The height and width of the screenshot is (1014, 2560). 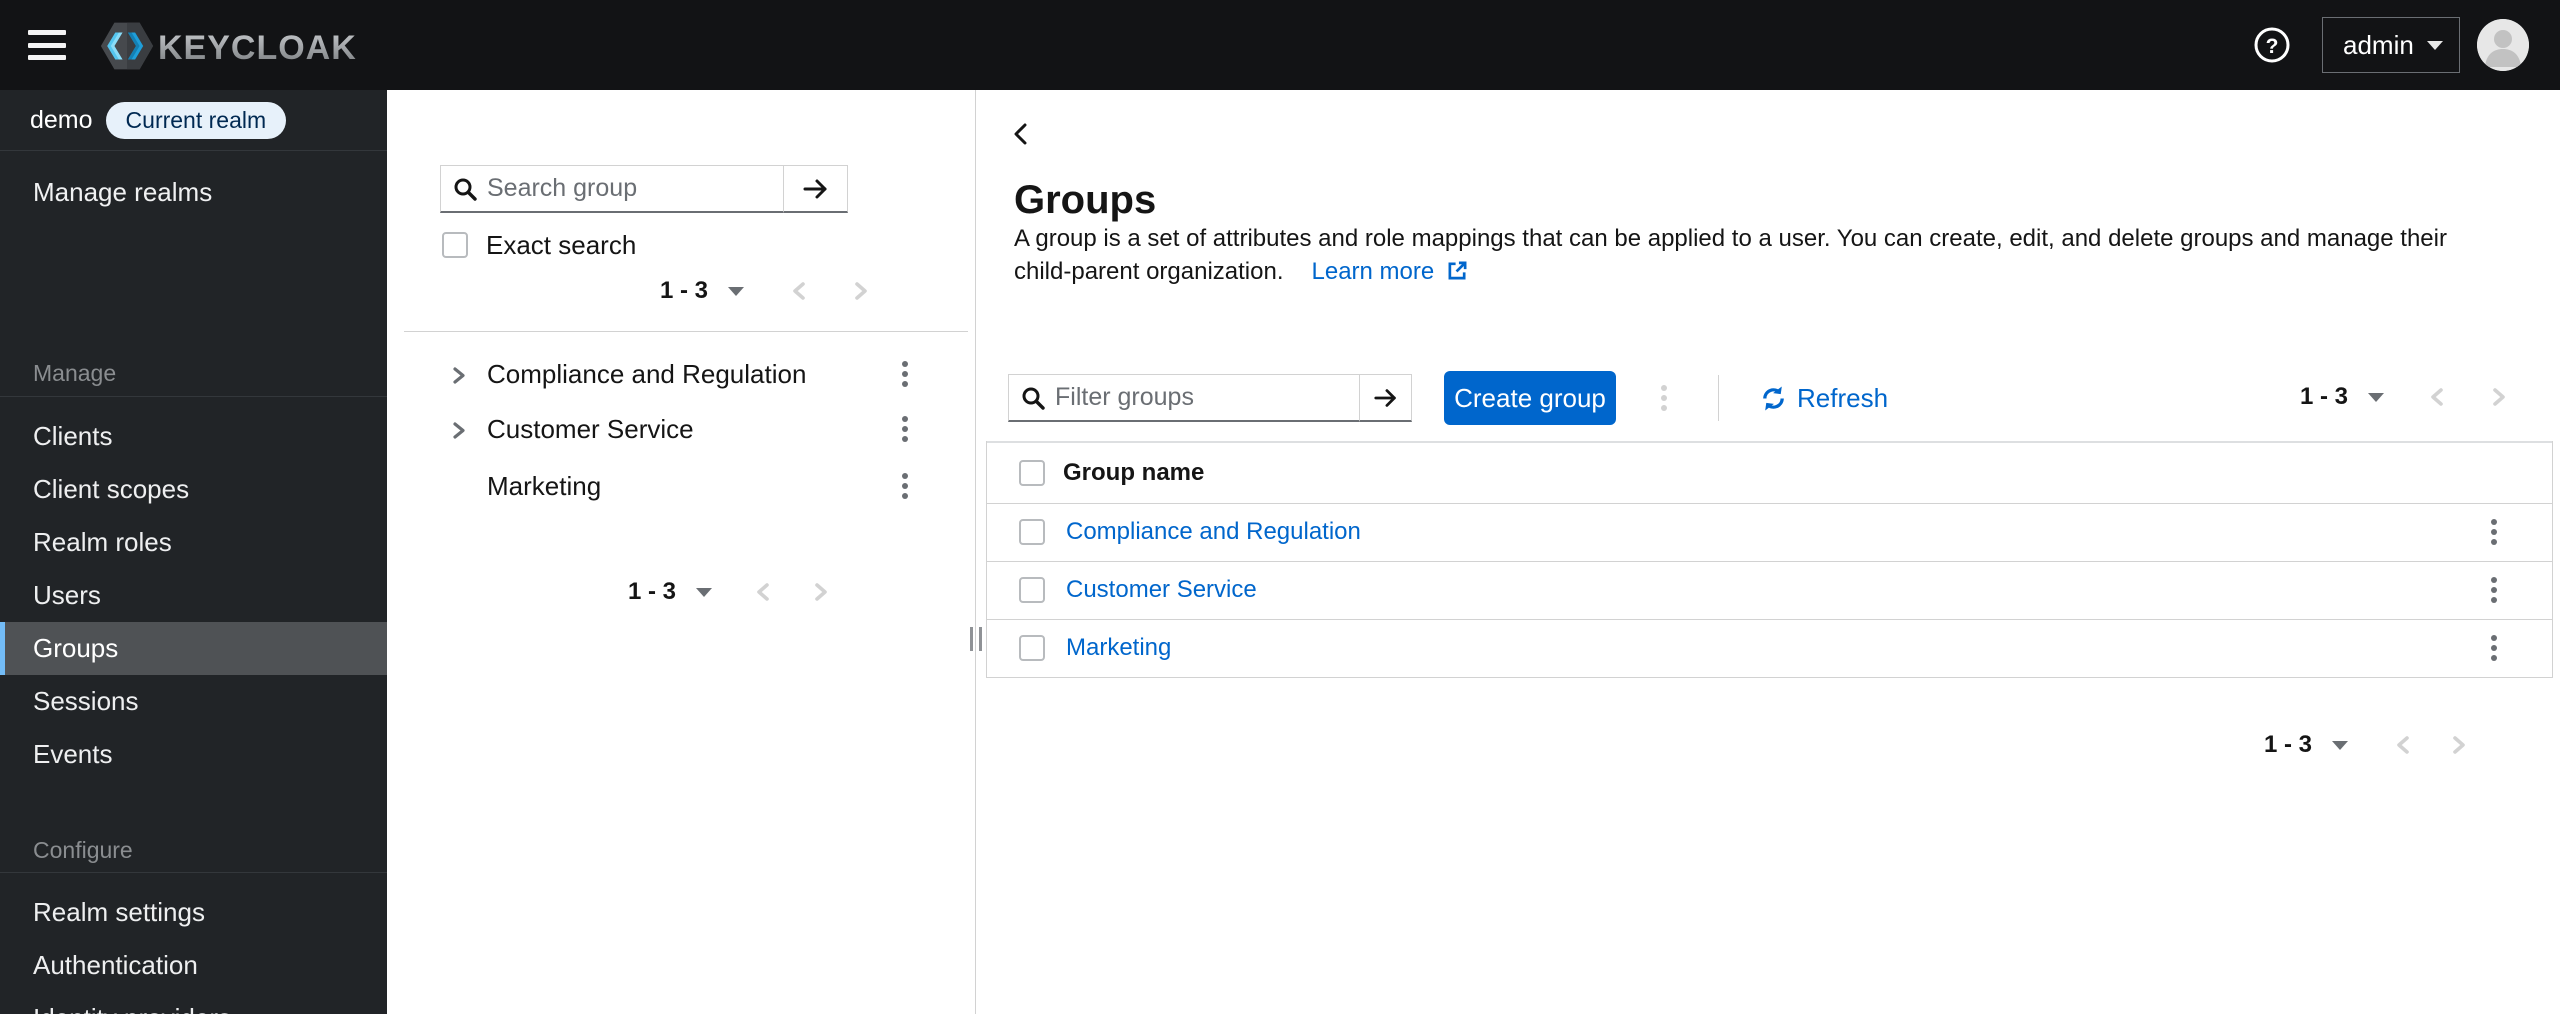 What do you see at coordinates (976, 639) in the screenshot?
I see `panel-resize-handle` at bounding box center [976, 639].